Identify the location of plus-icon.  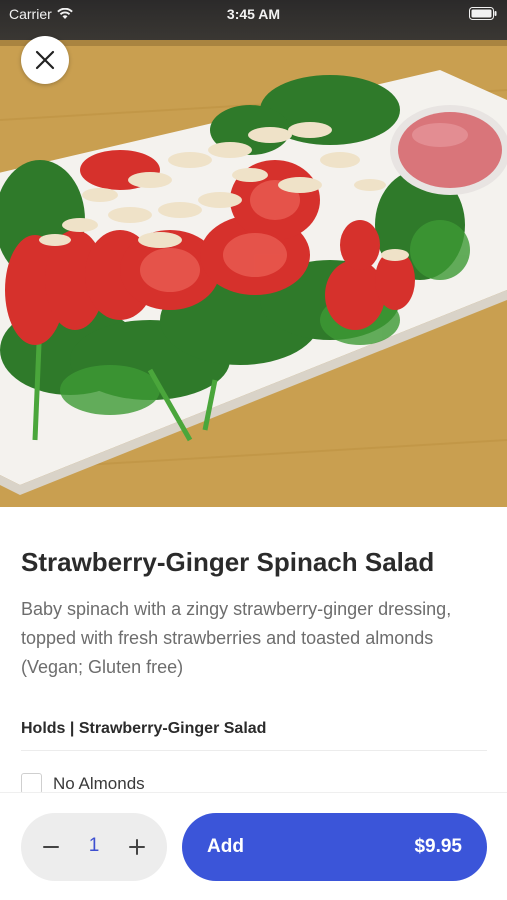
(137, 847).